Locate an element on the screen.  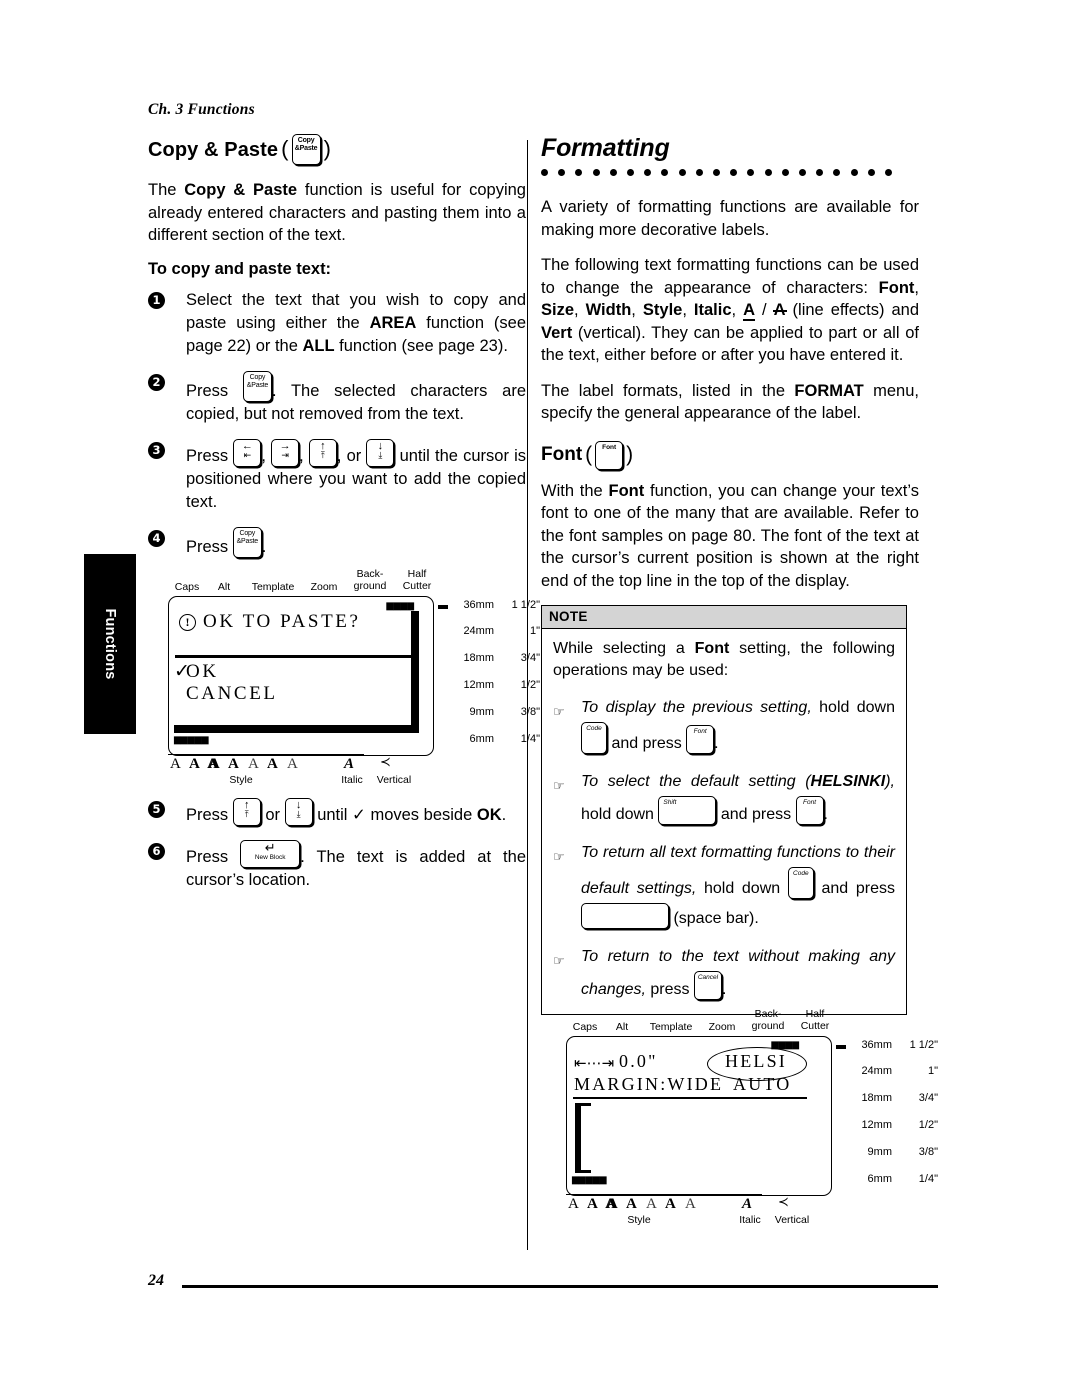
pointing-hand-icon: ☞ is located at coordinates (559, 857).